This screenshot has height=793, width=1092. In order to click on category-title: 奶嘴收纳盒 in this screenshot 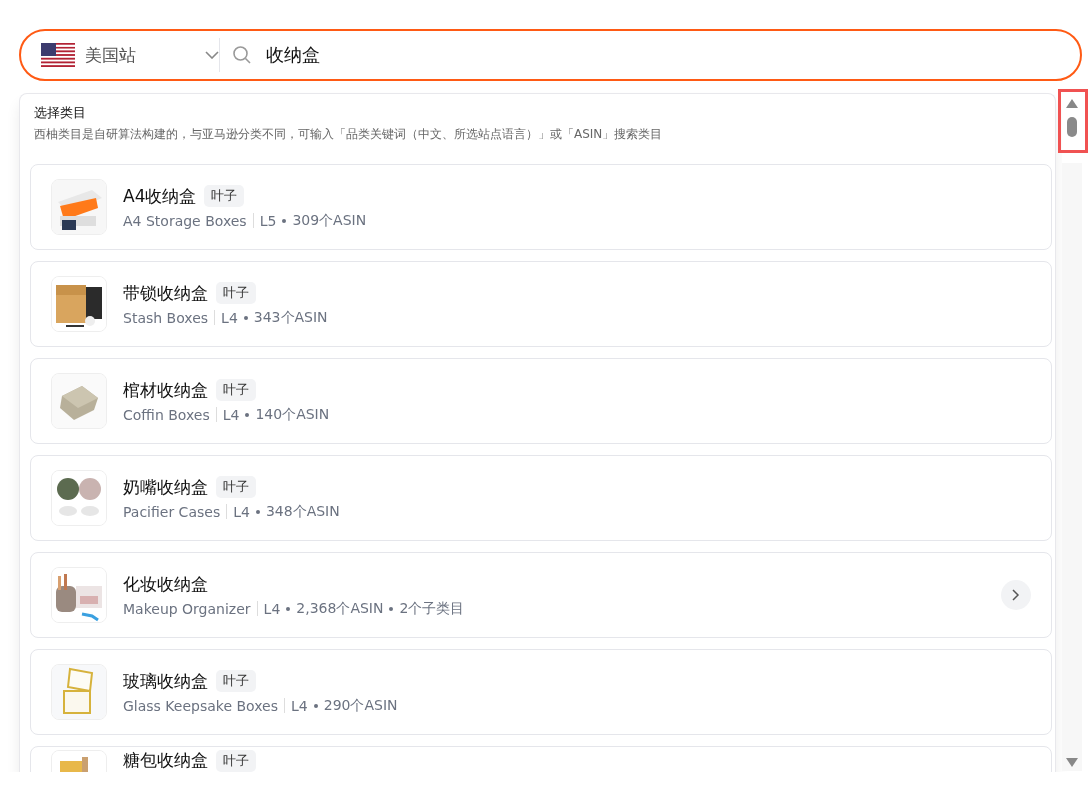, I will do `click(165, 487)`.